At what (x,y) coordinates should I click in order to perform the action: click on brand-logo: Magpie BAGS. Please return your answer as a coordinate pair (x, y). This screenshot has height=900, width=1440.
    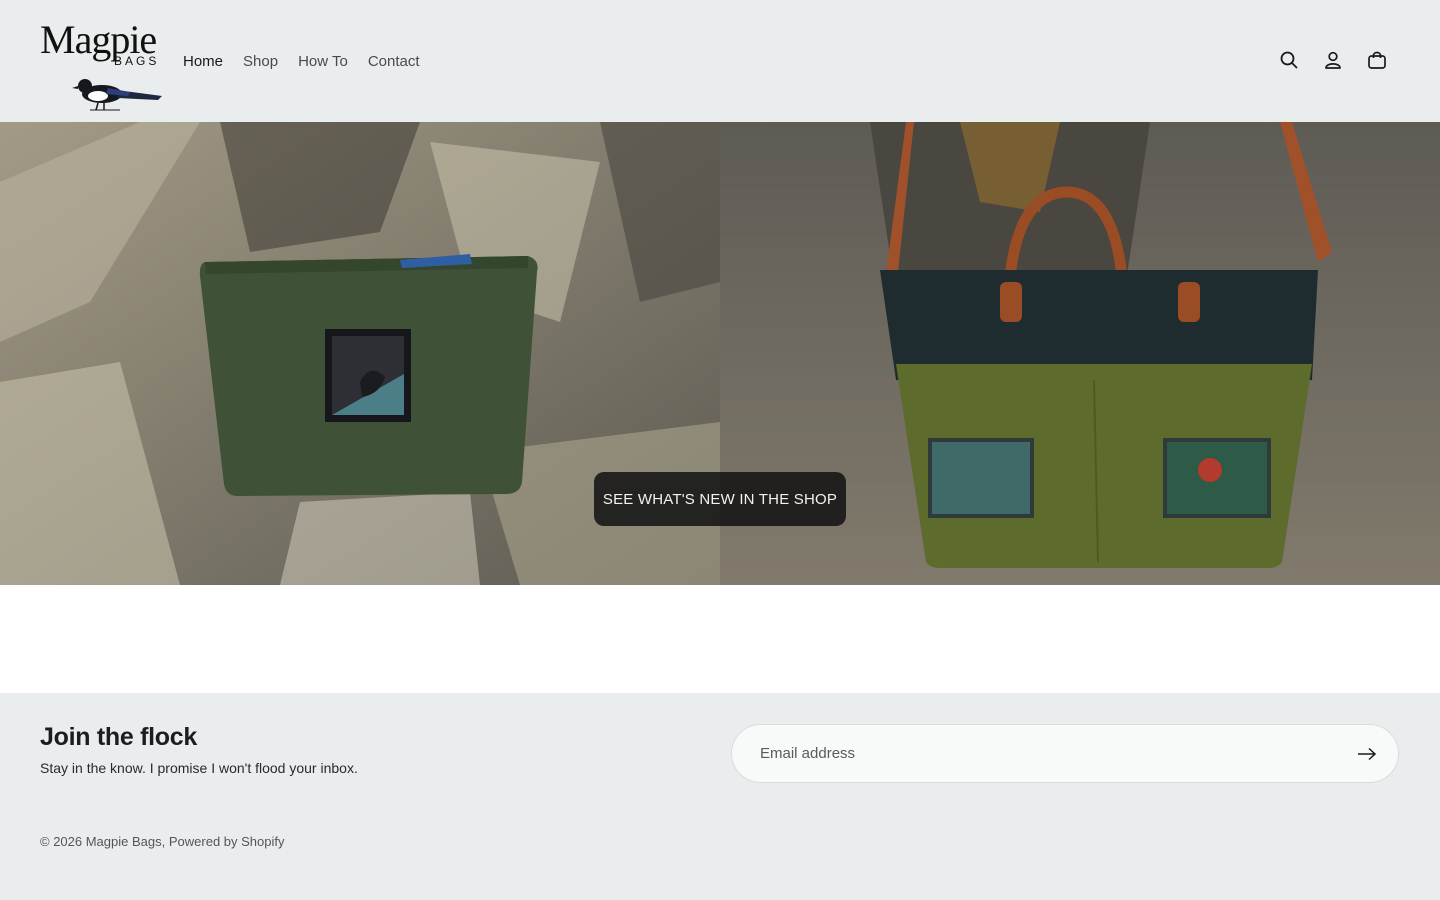
    Looking at the image, I should click on (102, 64).